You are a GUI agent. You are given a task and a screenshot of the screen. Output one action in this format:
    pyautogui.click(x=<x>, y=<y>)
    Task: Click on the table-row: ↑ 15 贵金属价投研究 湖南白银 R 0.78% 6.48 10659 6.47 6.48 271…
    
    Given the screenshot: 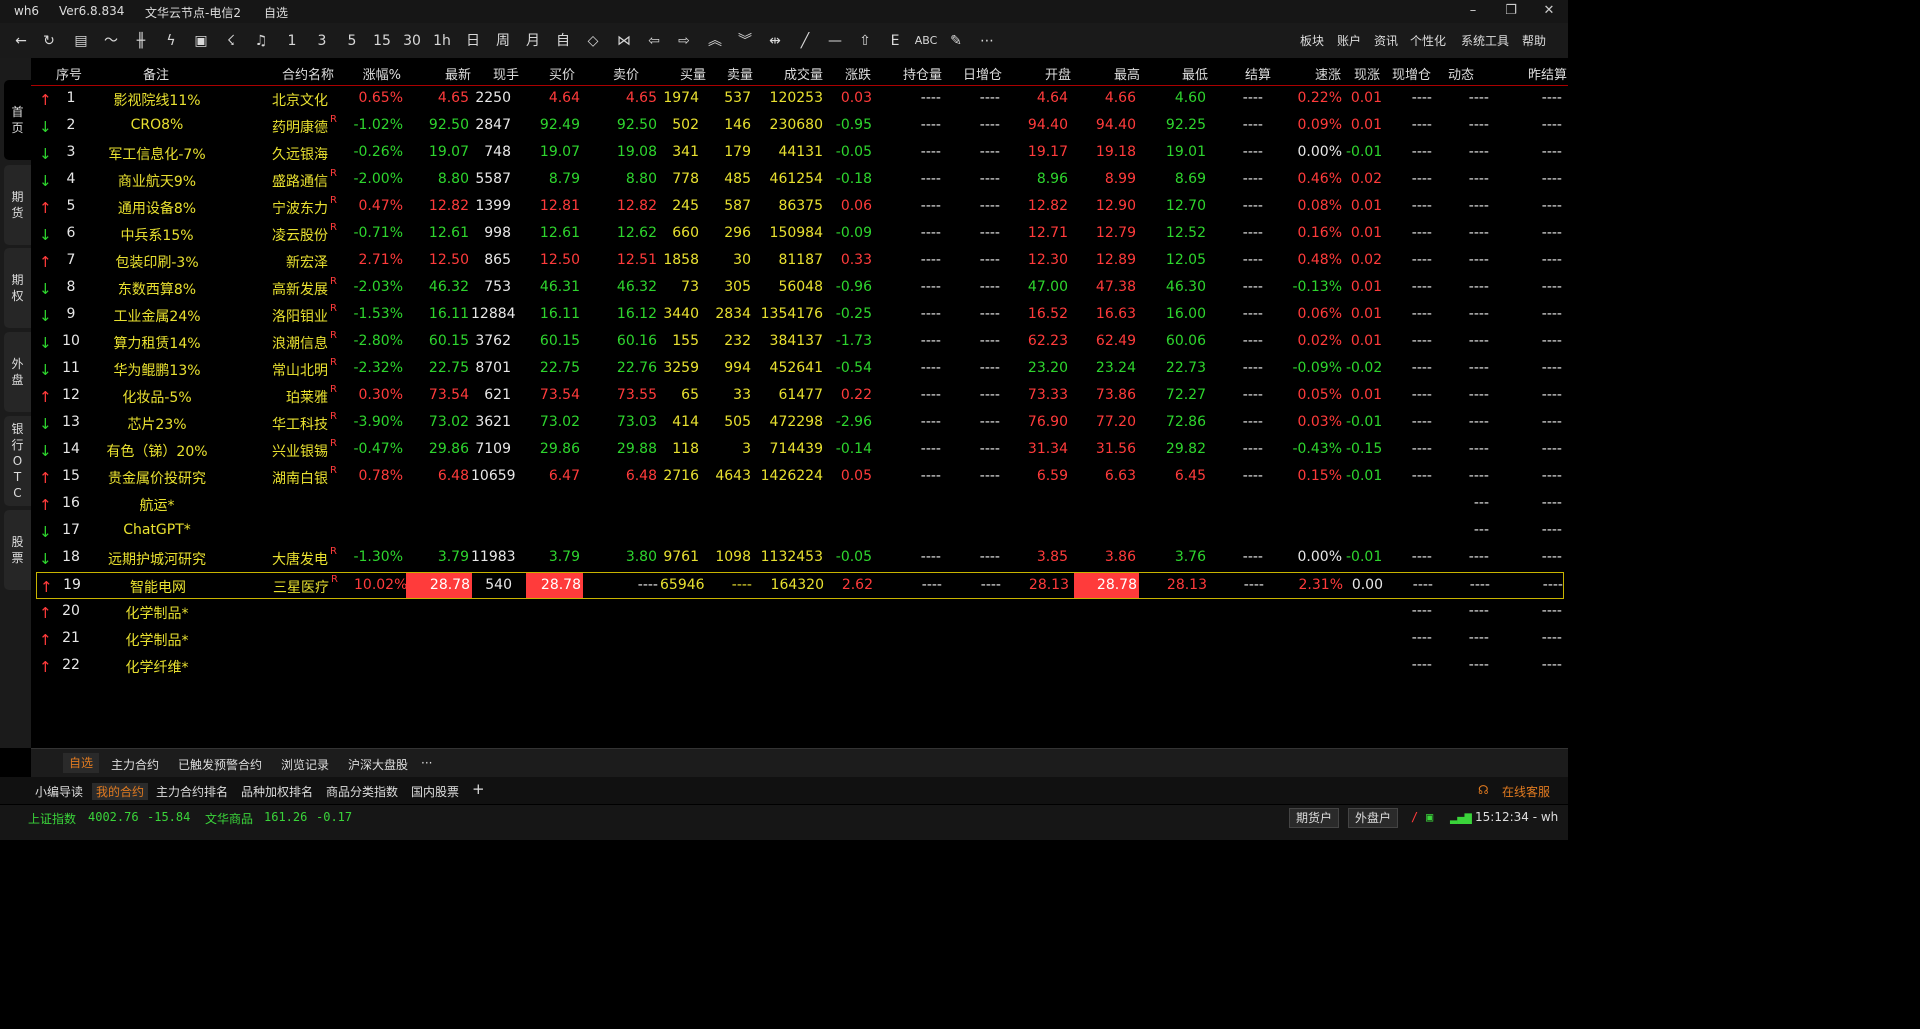 What is the action you would take?
    pyautogui.click(x=799, y=477)
    